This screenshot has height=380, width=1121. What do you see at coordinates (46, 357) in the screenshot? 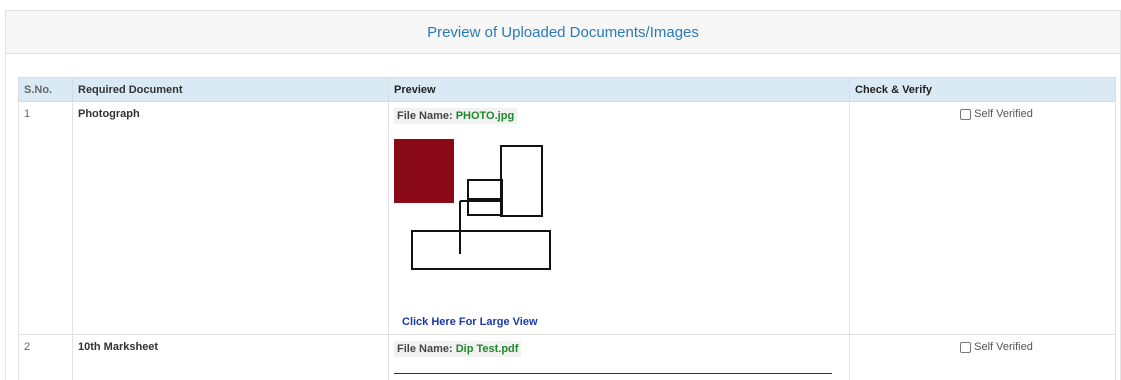
I see `row-sno: 2` at bounding box center [46, 357].